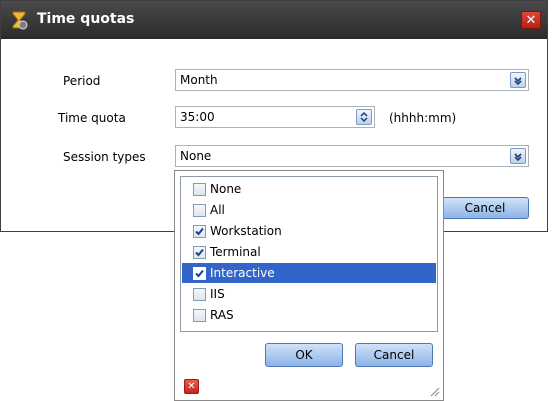 The width and height of the screenshot is (552, 401). I want to click on period-select: Month, so click(352, 80).